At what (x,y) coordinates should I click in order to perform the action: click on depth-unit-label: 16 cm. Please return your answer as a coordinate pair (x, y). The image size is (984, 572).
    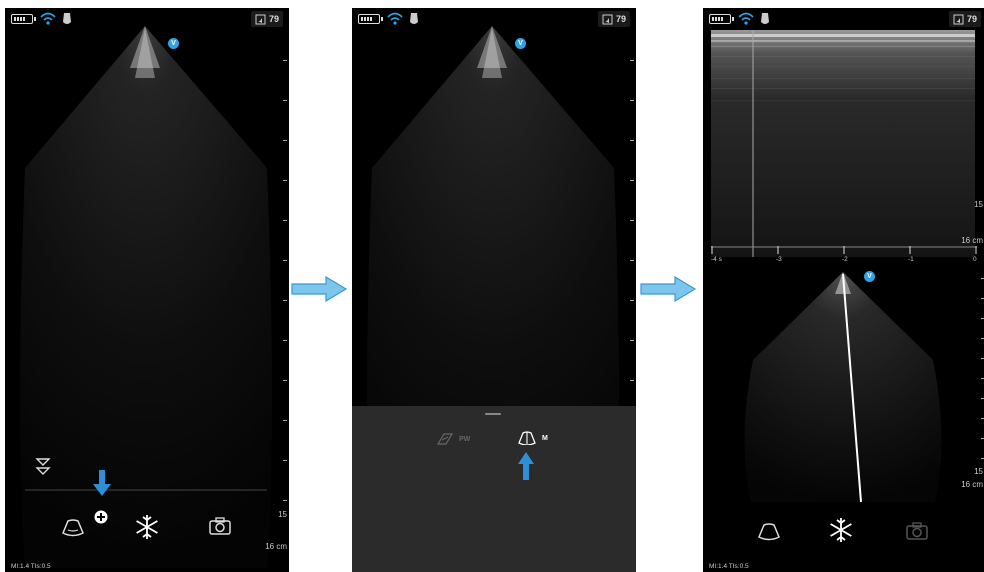
    Looking at the image, I should click on (276, 546).